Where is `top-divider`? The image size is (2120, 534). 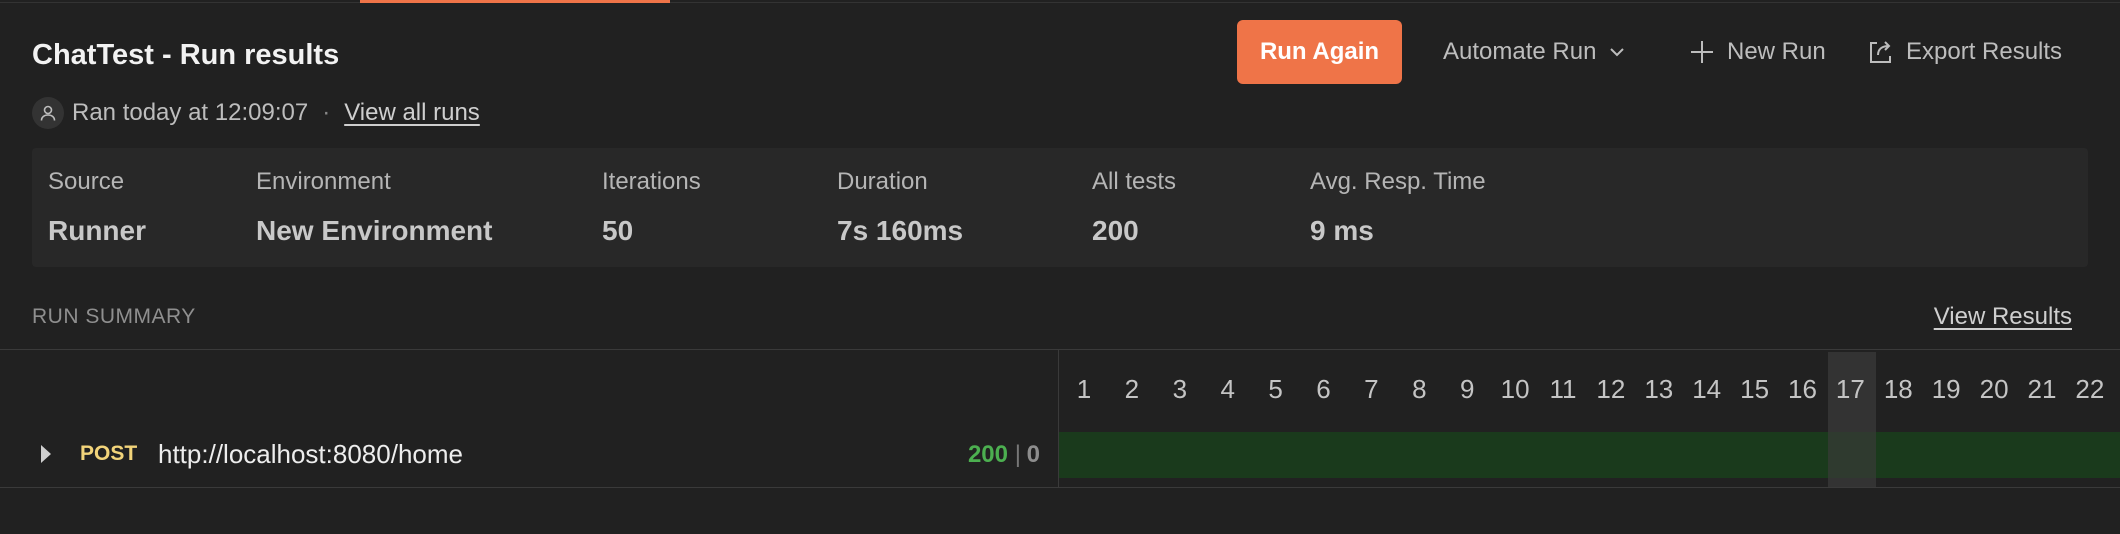 top-divider is located at coordinates (1060, 2).